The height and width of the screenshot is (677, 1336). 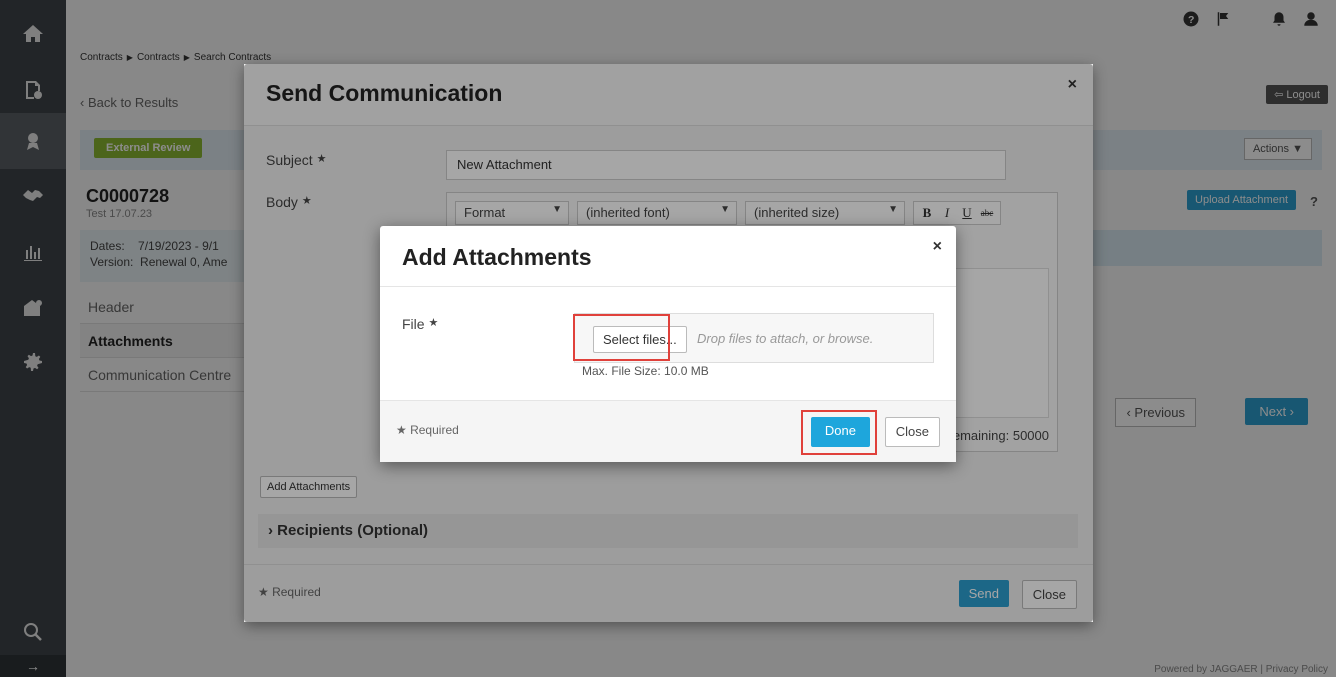 I want to click on drop-hint: Drop files to attach, or browse., so click(x=785, y=338).